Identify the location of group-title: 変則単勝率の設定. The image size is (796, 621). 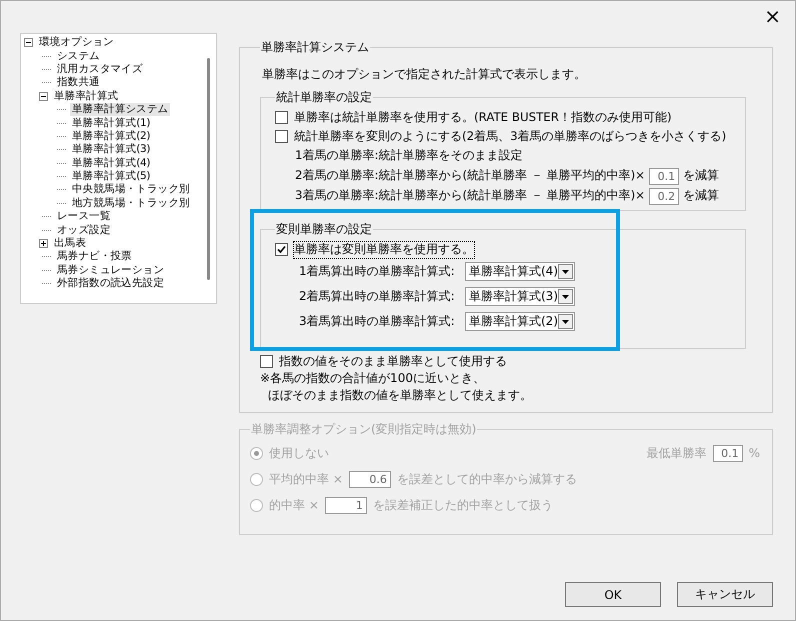
(324, 229).